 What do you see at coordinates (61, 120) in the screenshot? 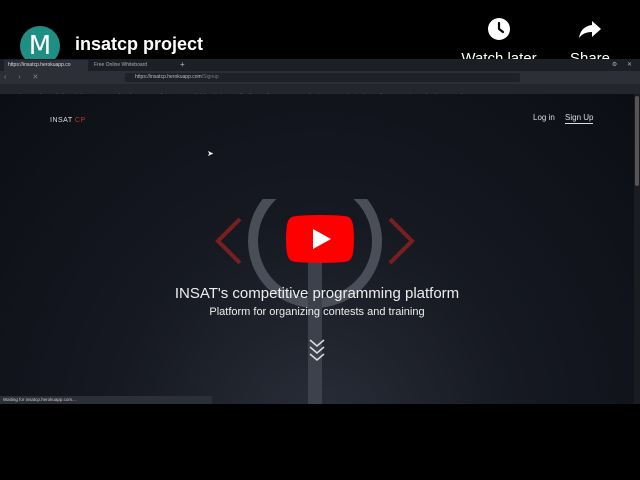
I see `site-logo-main: INSAT` at bounding box center [61, 120].